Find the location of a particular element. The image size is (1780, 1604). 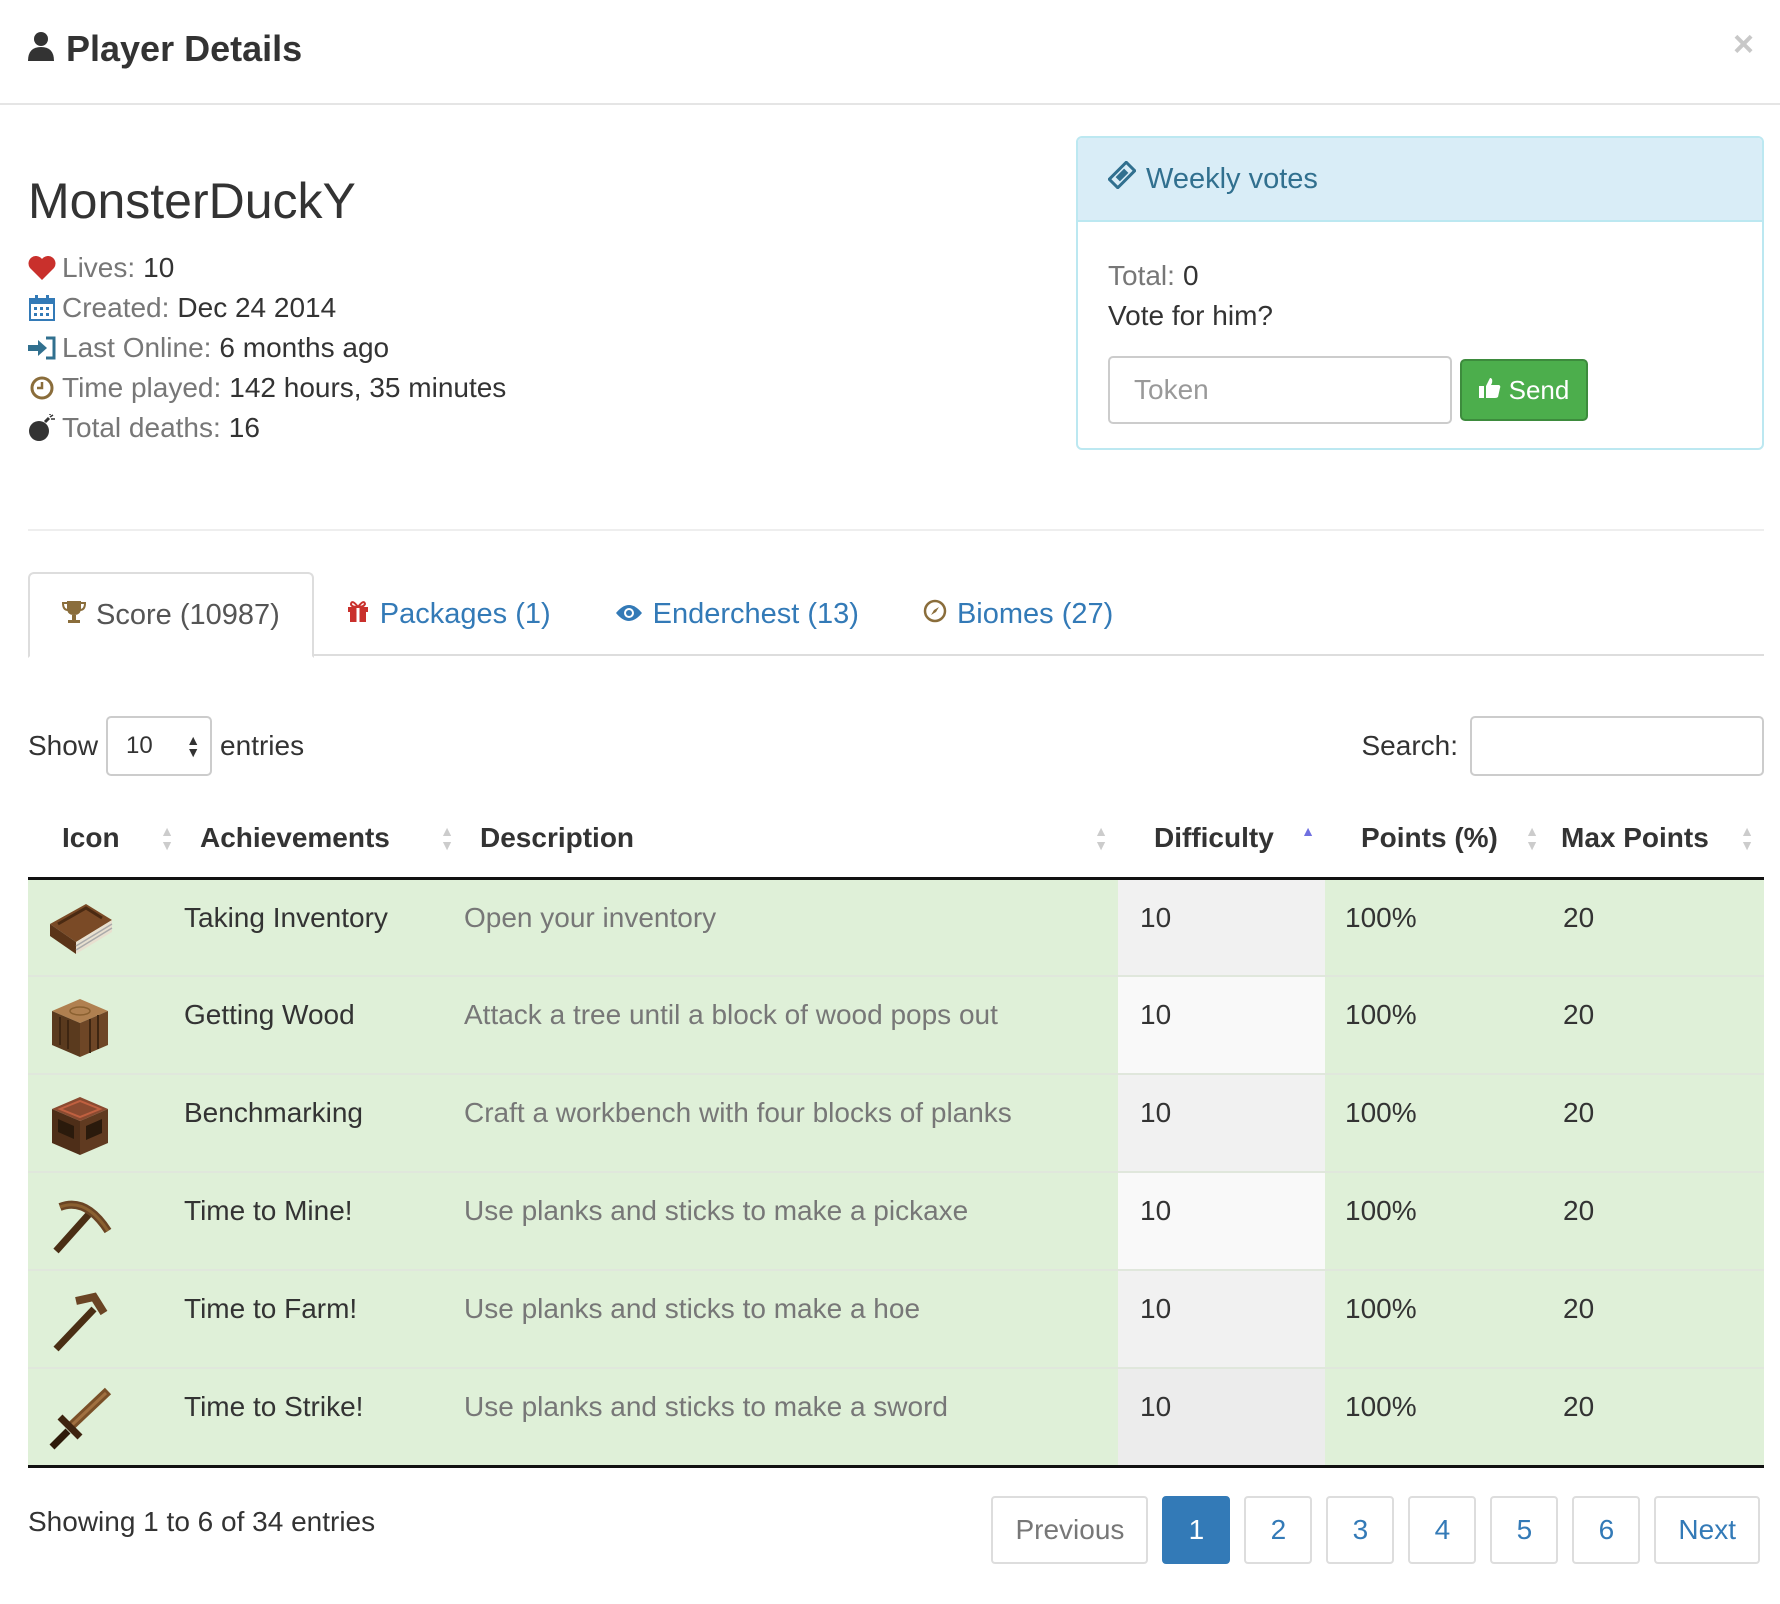

page-button-3: 3 is located at coordinates (1360, 1530).